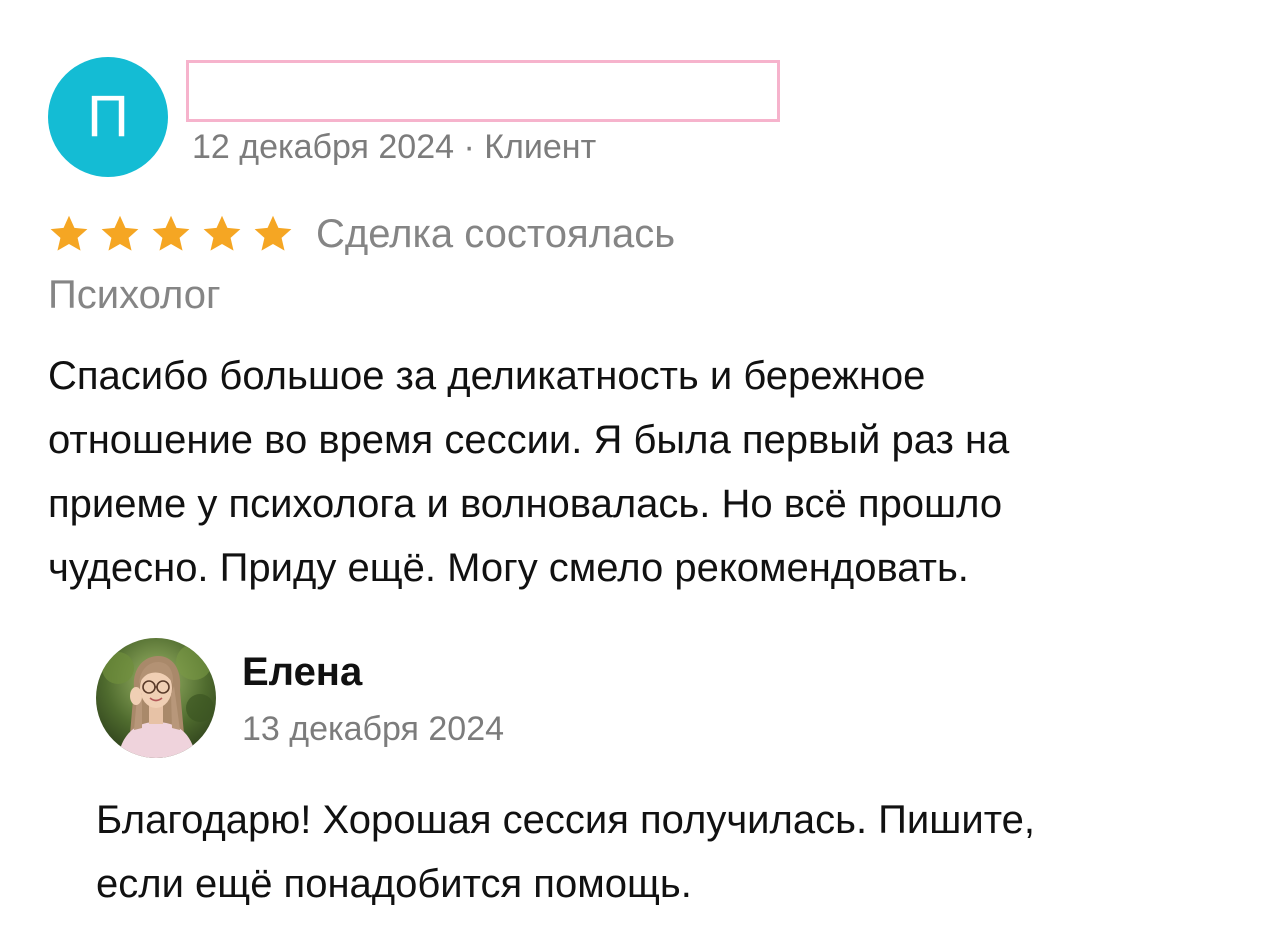 The width and height of the screenshot is (1284, 945). I want to click on rating-row: Сделка состоялась, so click(361, 234).